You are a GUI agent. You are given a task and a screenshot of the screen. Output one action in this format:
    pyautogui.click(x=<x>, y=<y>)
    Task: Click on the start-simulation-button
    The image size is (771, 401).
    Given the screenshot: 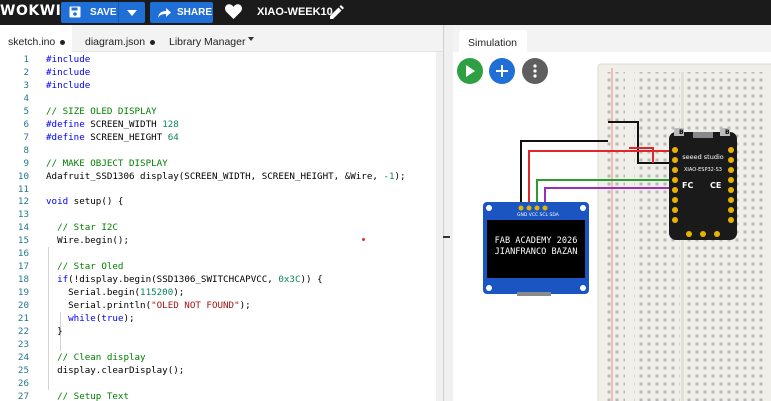 What is the action you would take?
    pyautogui.click(x=470, y=71)
    